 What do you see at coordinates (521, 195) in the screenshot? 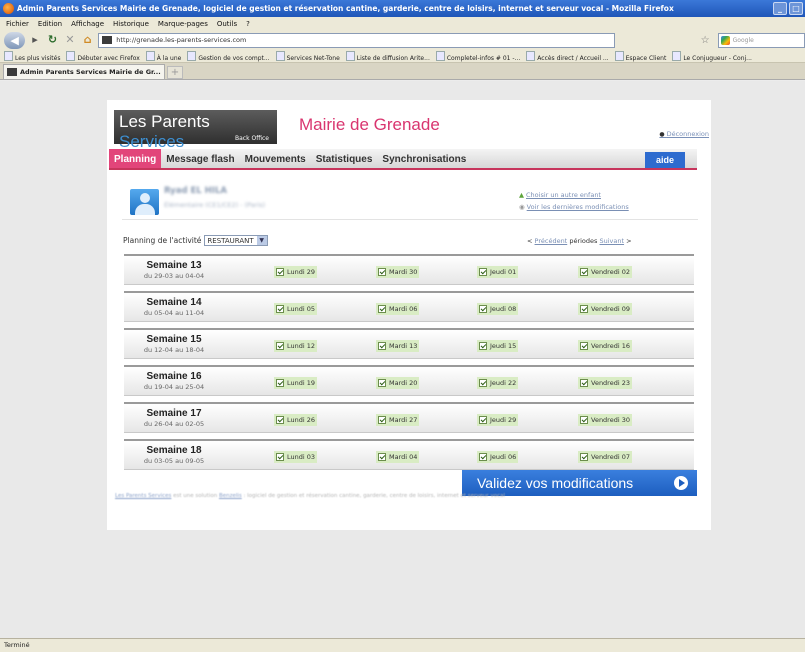
I see `choose-child-icon: ▲` at bounding box center [521, 195].